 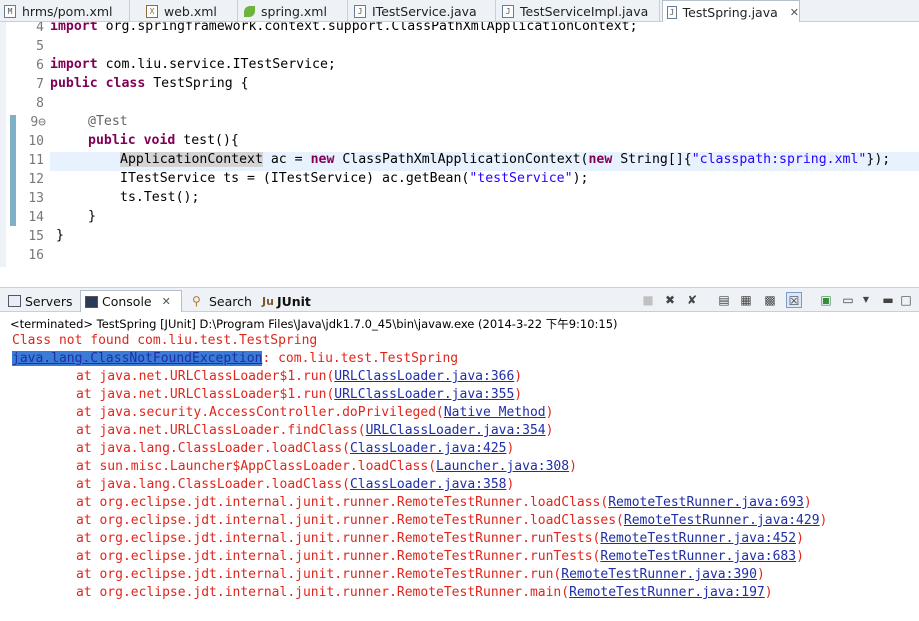 What do you see at coordinates (698, 538) in the screenshot?
I see `source-link: RemoteTestRunner.java:452` at bounding box center [698, 538].